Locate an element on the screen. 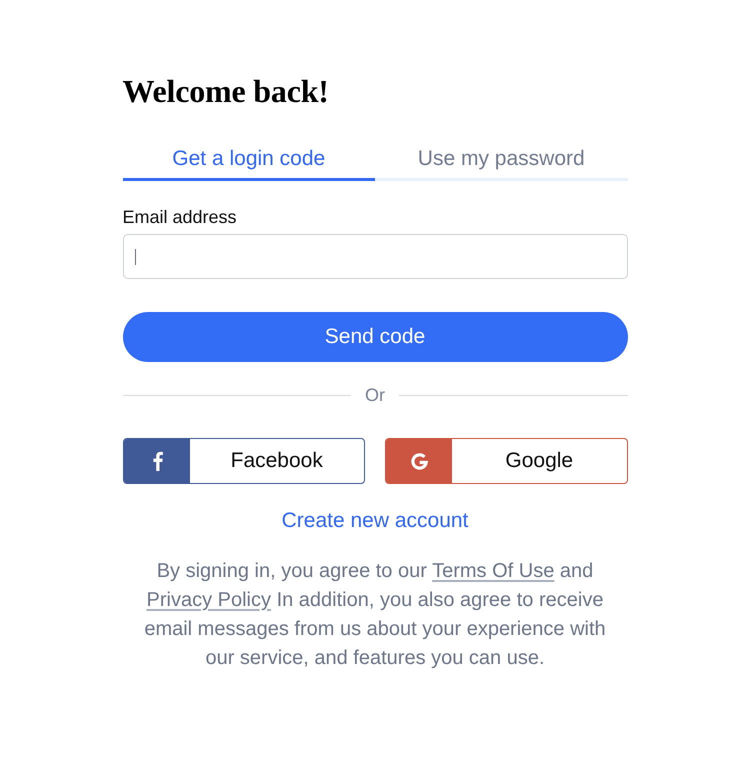  legal-notice: By signing in, you agree to our Terms Of Use and Privacy Policy In addition, you also agree to receive email messages from us about your experience with our service, and features you can use. is located at coordinates (375, 615).